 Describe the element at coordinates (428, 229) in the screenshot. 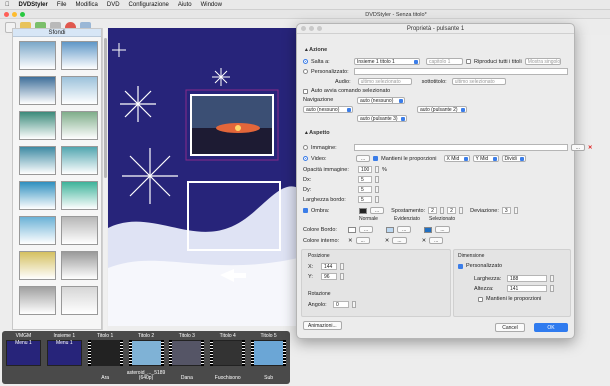

I see `bordo-selezionato-swatch` at that location.